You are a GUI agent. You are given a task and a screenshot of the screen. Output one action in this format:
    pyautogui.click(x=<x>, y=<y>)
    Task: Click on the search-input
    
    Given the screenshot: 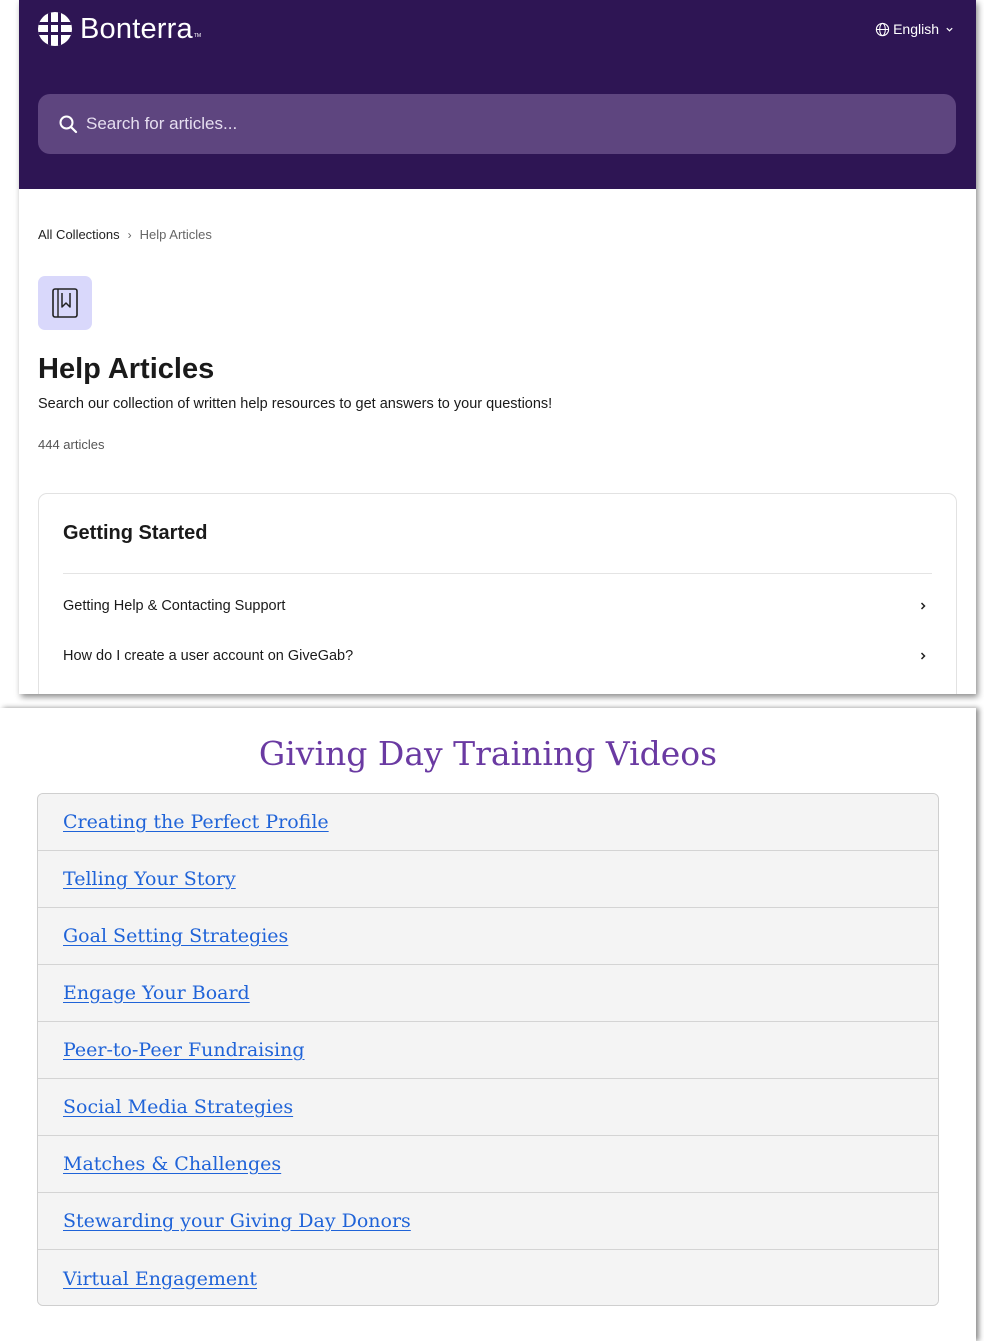 What is the action you would take?
    pyautogui.click(x=506, y=124)
    